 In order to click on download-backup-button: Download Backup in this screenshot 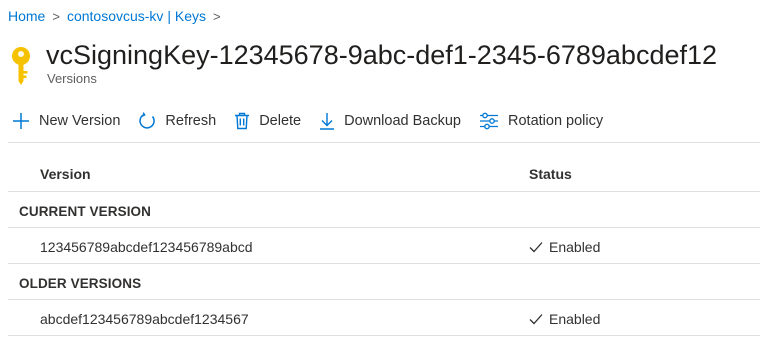, I will do `click(390, 121)`.